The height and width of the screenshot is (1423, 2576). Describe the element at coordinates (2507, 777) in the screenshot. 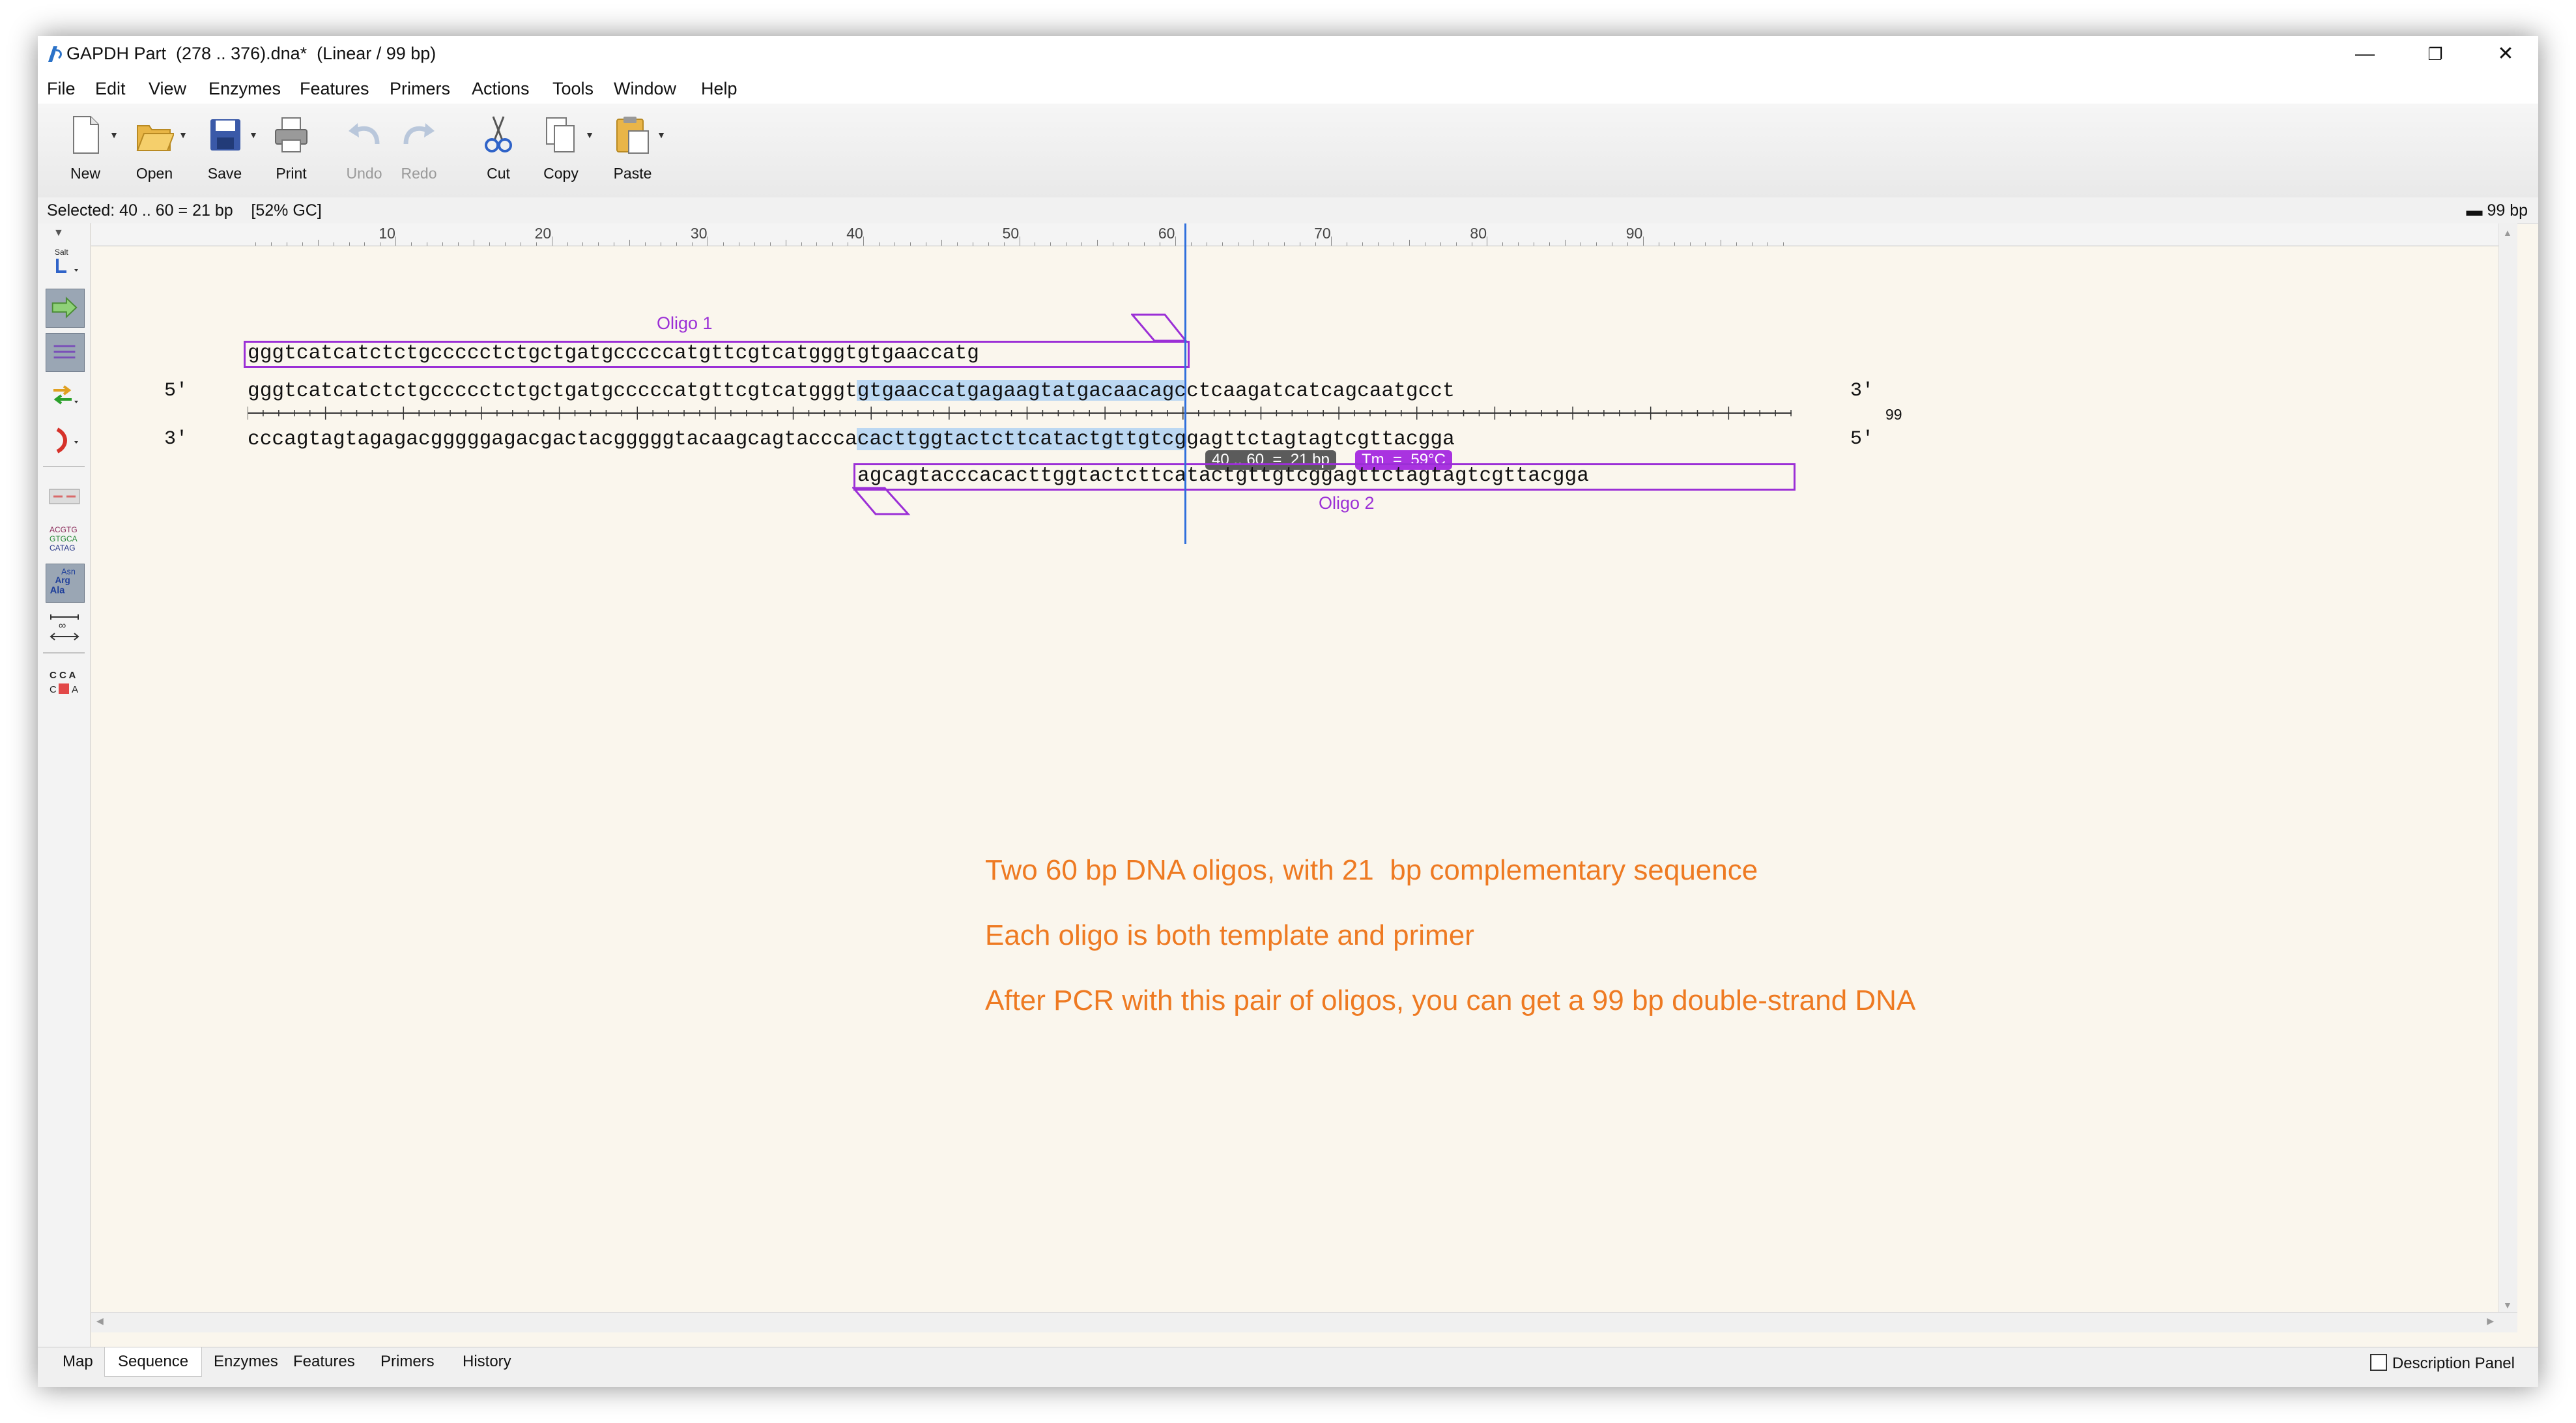

I see `vertical-scrollbar: ▲ ▼` at that location.